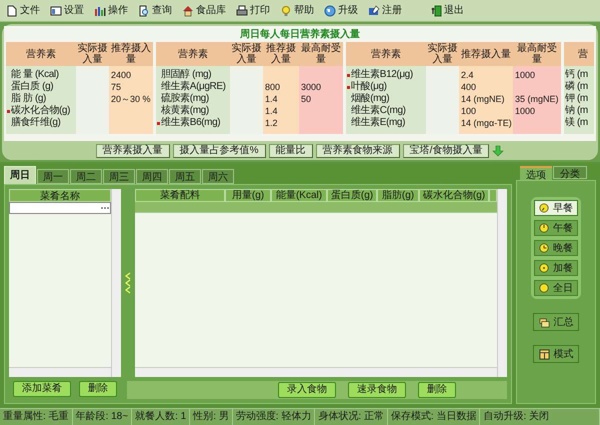 Image resolution: width=600 pixels, height=425 pixels. Describe the element at coordinates (570, 172) in the screenshot. I see `side-tab: 分类` at that location.